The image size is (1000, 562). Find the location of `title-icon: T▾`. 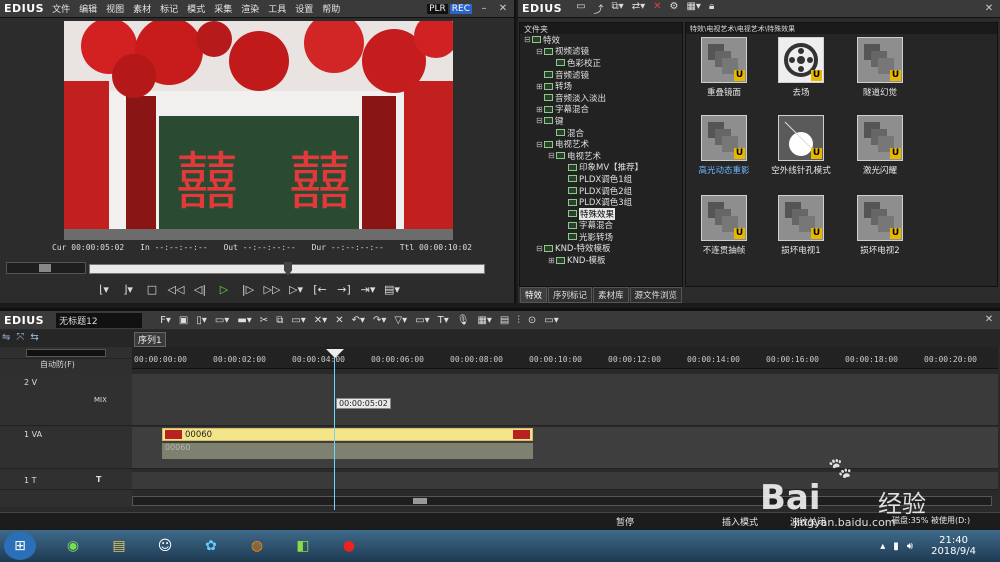

title-icon: T▾ is located at coordinates (443, 320).